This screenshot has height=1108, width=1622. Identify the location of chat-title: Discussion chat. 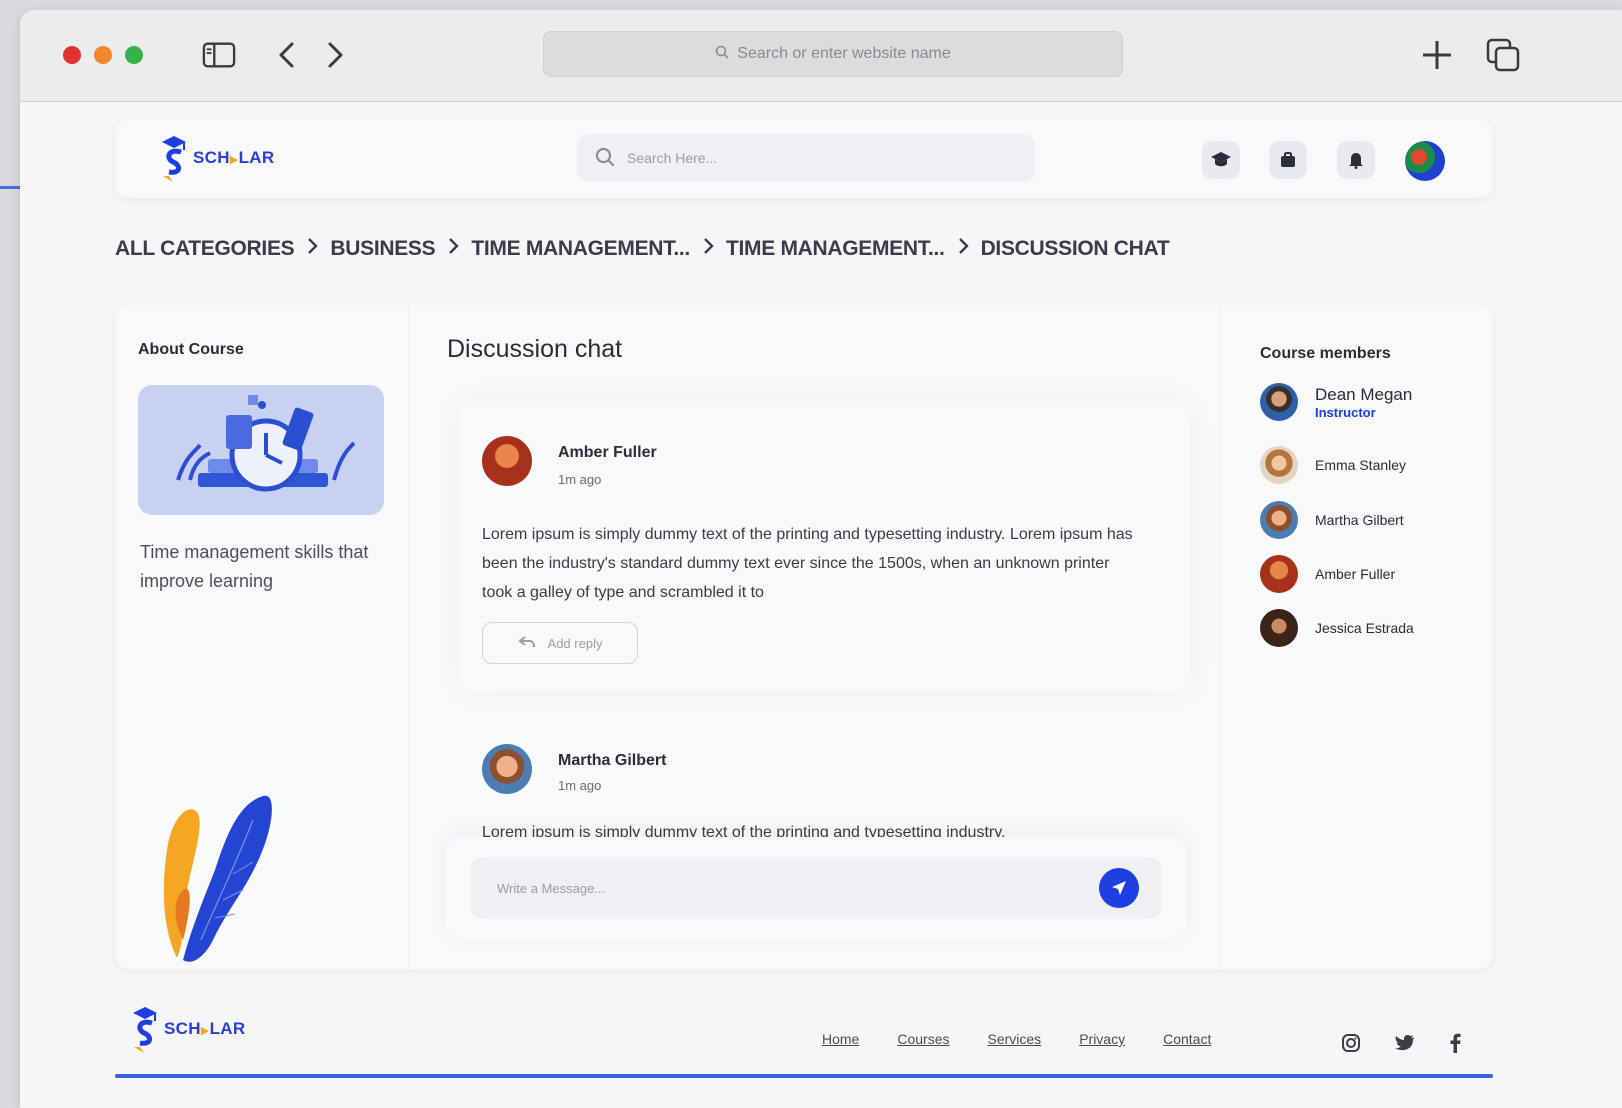
(535, 349).